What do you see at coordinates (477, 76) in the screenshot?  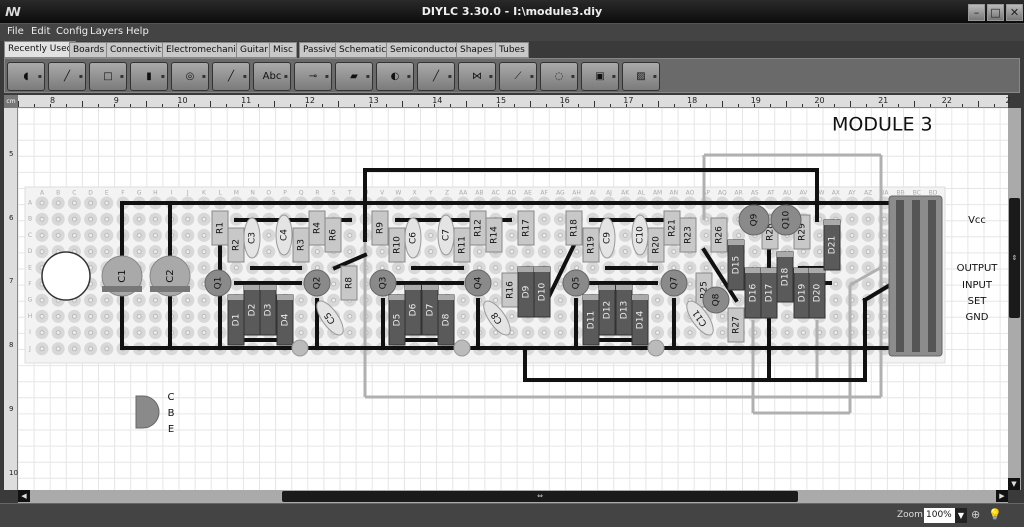 I see `toolbar-button-transistor-symbol: ⋈ ▪` at bounding box center [477, 76].